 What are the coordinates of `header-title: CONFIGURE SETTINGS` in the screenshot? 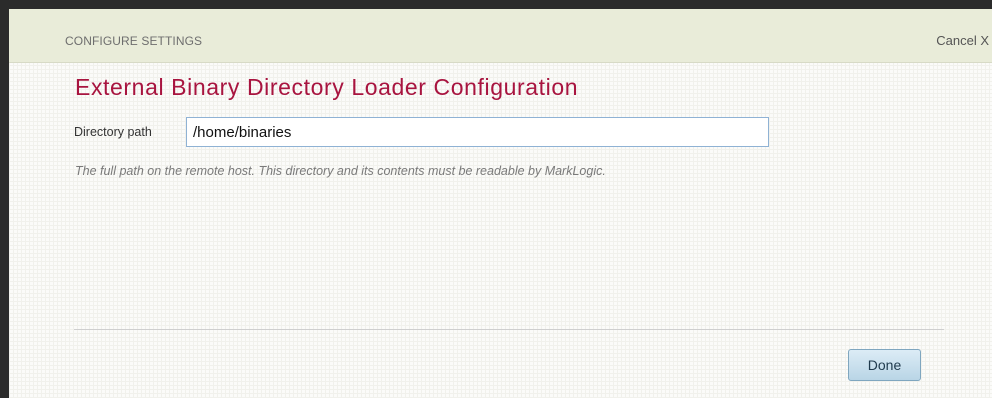 It's located at (134, 41).